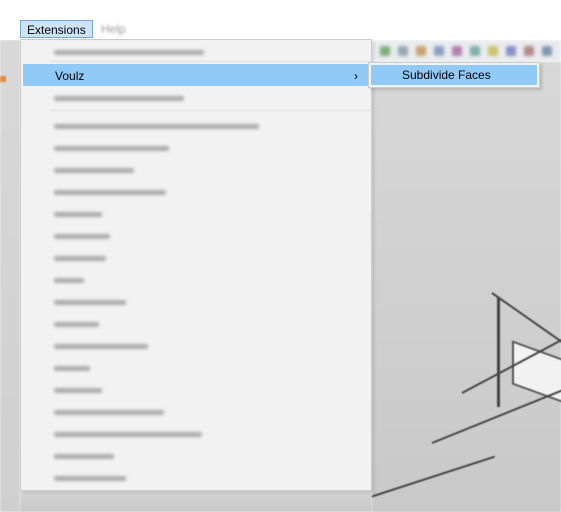 This screenshot has width=561, height=512. Describe the element at coordinates (196, 501) in the screenshot. I see `bottom-viewport-strip` at that location.